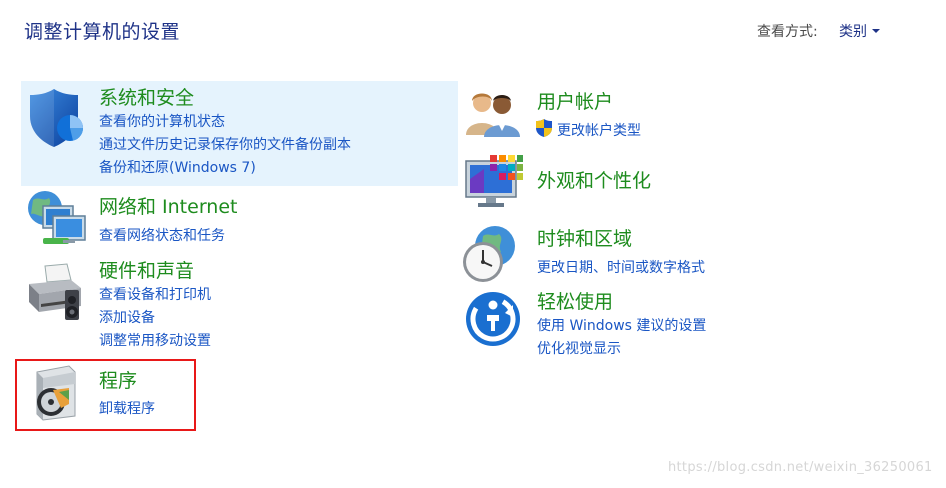 This screenshot has width=946, height=488. I want to click on link-recommended-settings: 使用 Windows 建议的设置, so click(621, 325).